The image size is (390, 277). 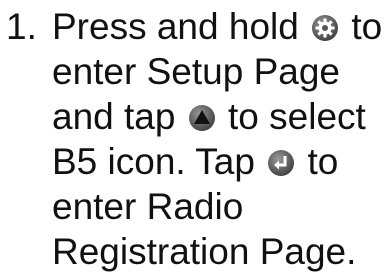 I want to click on up-arrow-button-icon, so click(x=202, y=118).